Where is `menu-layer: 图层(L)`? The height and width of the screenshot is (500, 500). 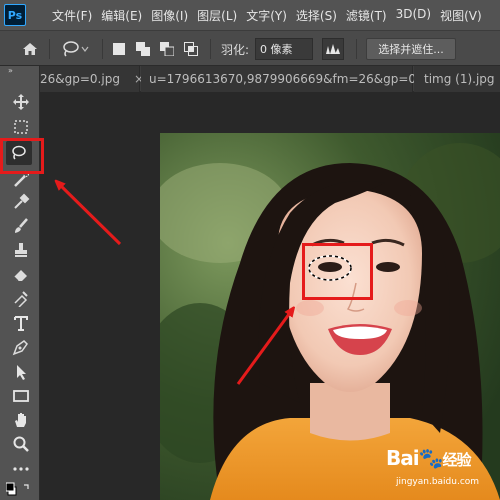
menu-layer: 图层(L) is located at coordinates (216, 15).